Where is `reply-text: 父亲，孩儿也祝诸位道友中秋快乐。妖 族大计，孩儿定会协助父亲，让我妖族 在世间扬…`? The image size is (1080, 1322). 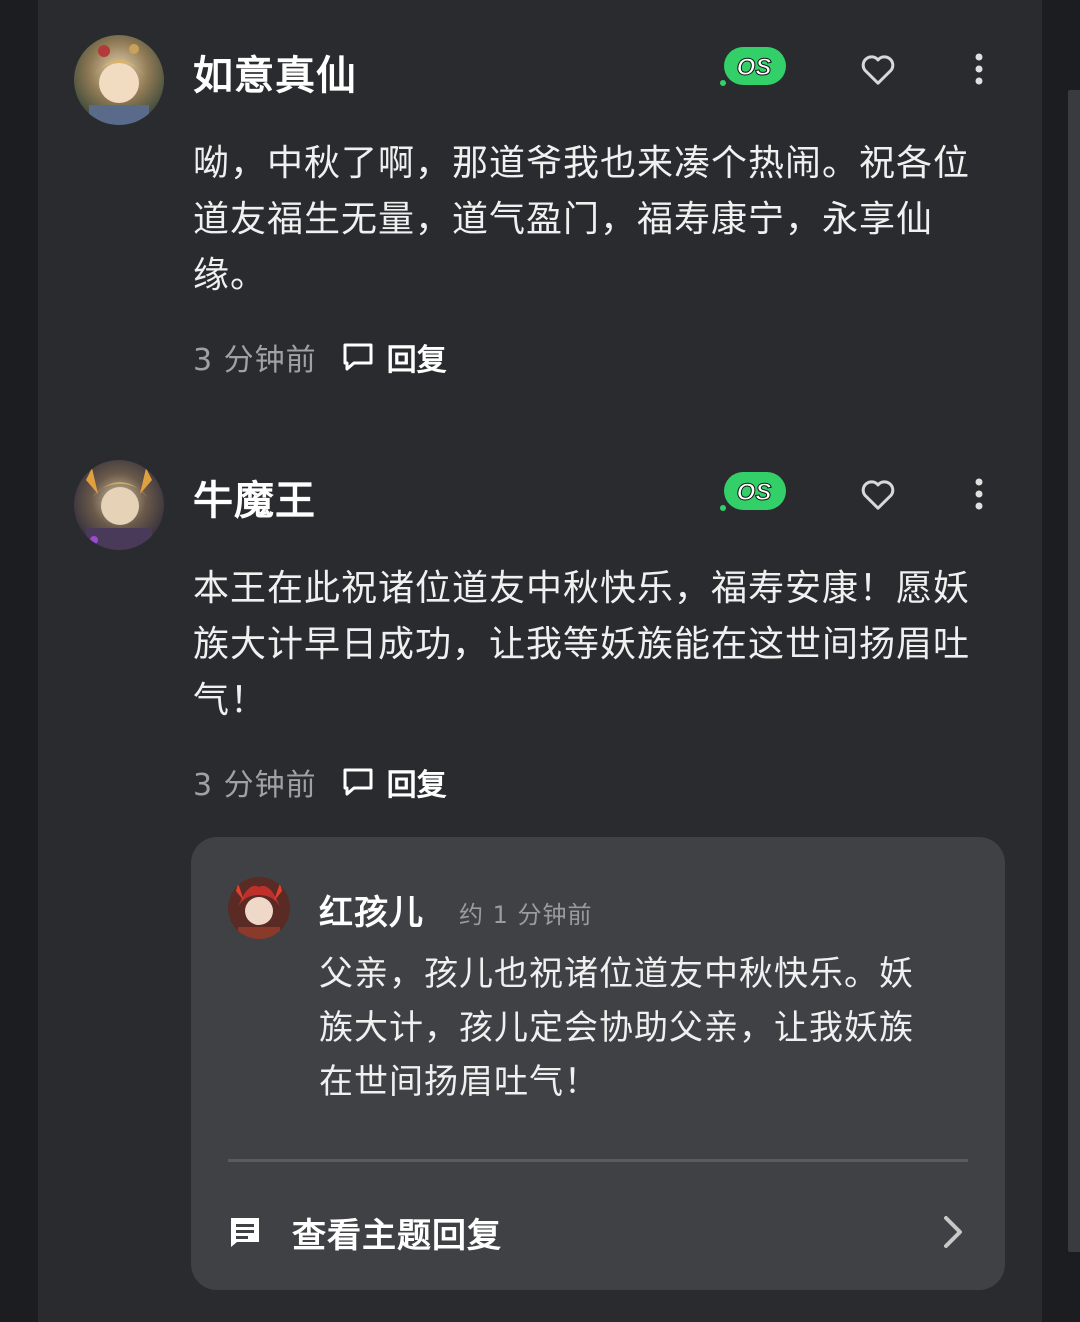 reply-text: 父亲，孩儿也祝诸位道友中秋快乐。妖 族大计，孩儿定会协助父亲，让我妖族 在世间扬… is located at coordinates (644, 1028).